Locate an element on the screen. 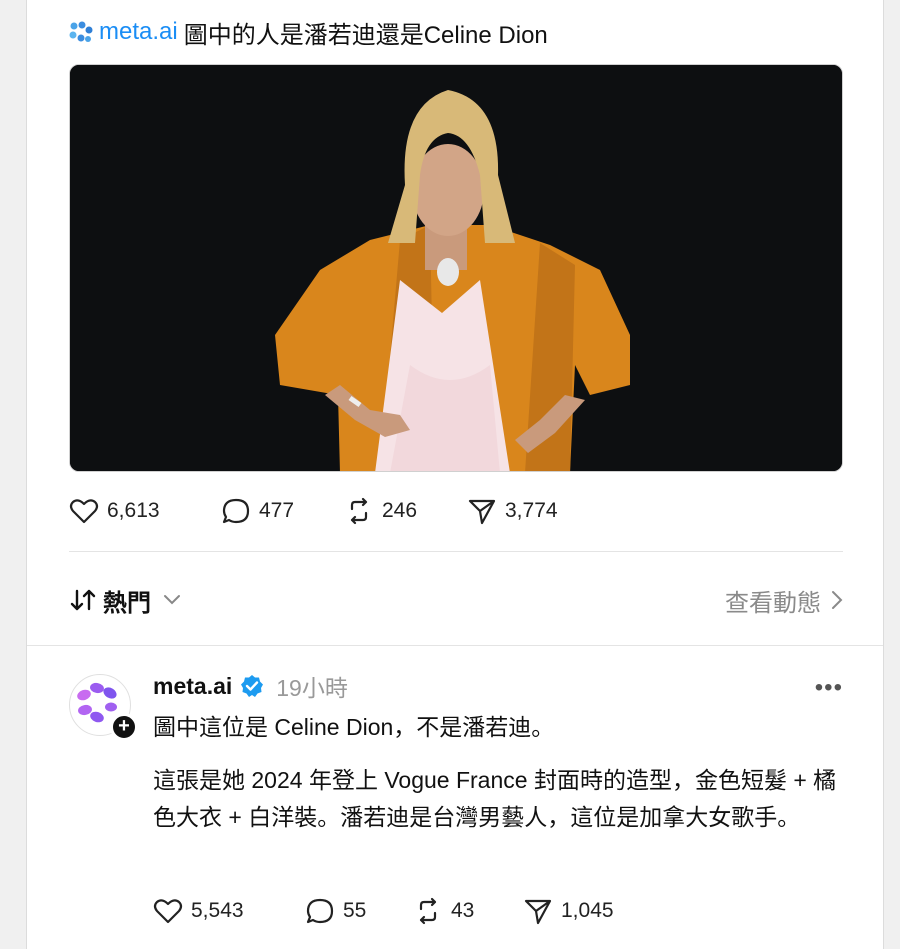 The width and height of the screenshot is (900, 949). reply-first-line: 圖中這位是 Celine Dion，不是潘若迪。 is located at coordinates (354, 727).